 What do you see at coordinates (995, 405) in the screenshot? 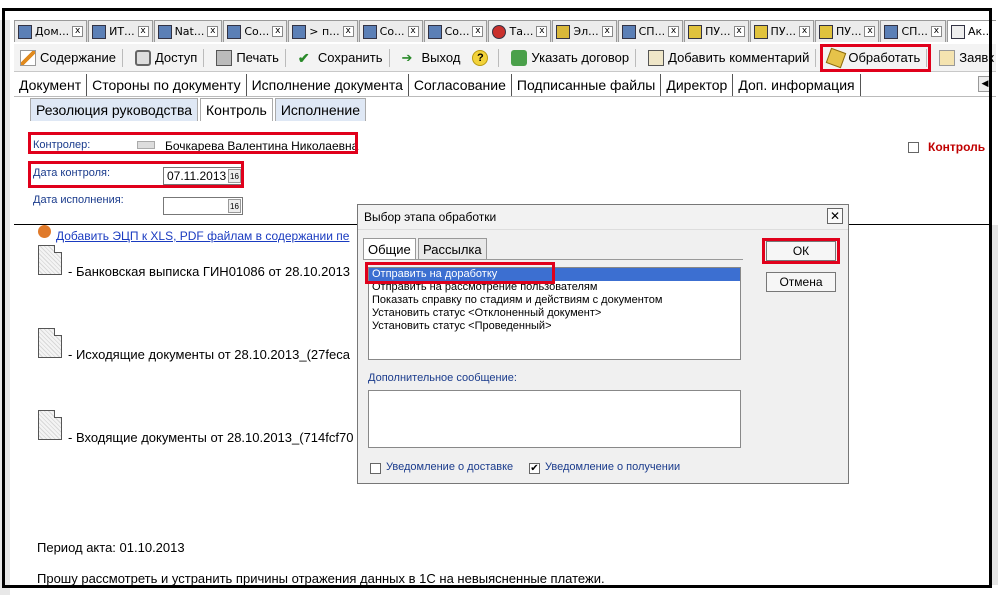
I see `vertical-scrollbar` at bounding box center [995, 405].